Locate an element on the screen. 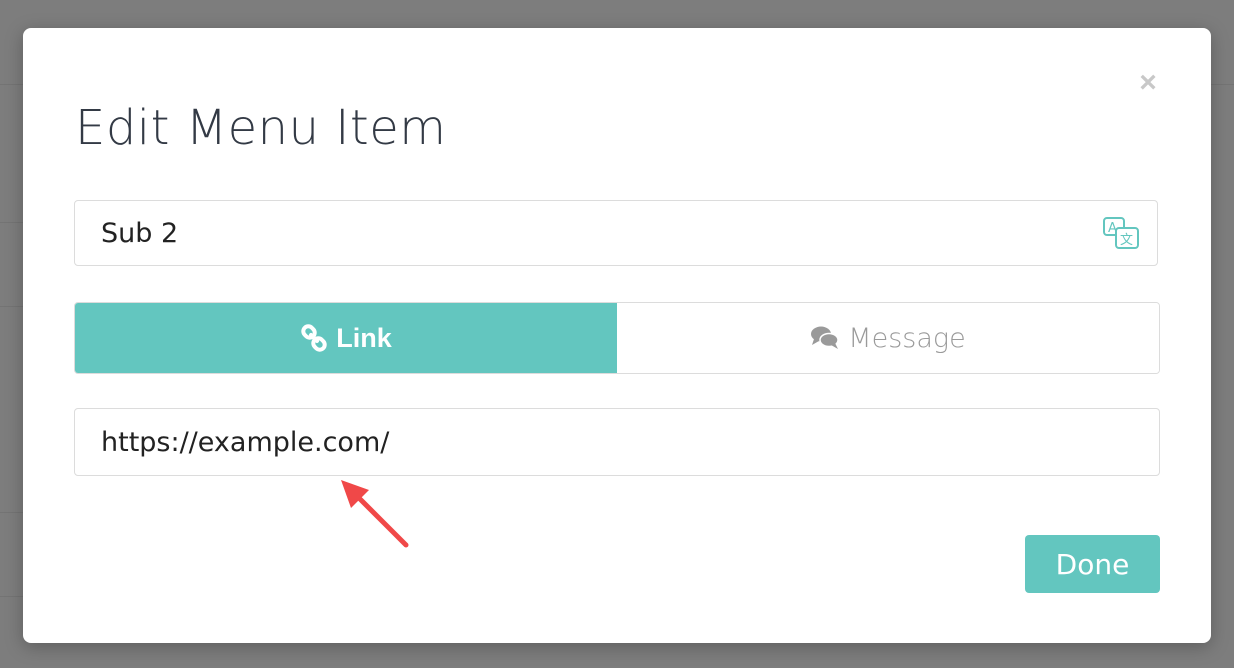 This screenshot has height=668, width=1234. url-field is located at coordinates (617, 442).